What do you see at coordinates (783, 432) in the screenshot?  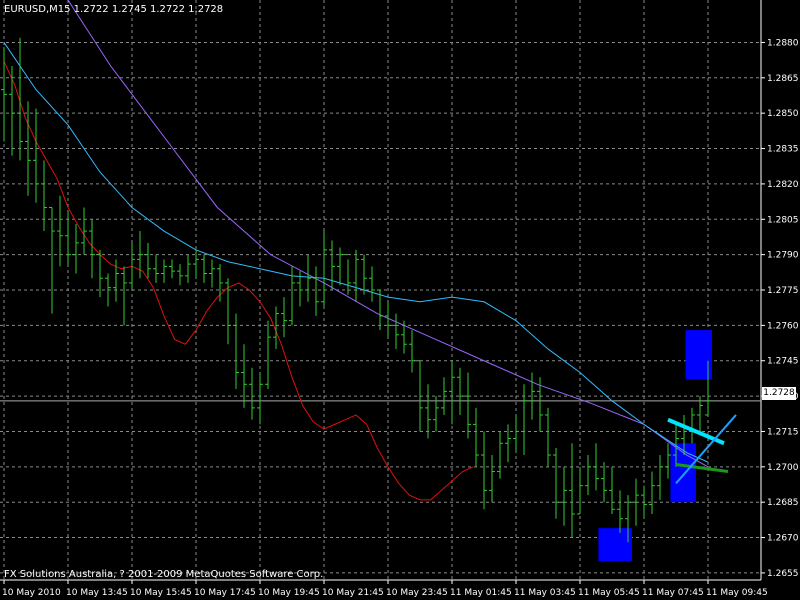 I see `y-tick-label: 1.2715` at bounding box center [783, 432].